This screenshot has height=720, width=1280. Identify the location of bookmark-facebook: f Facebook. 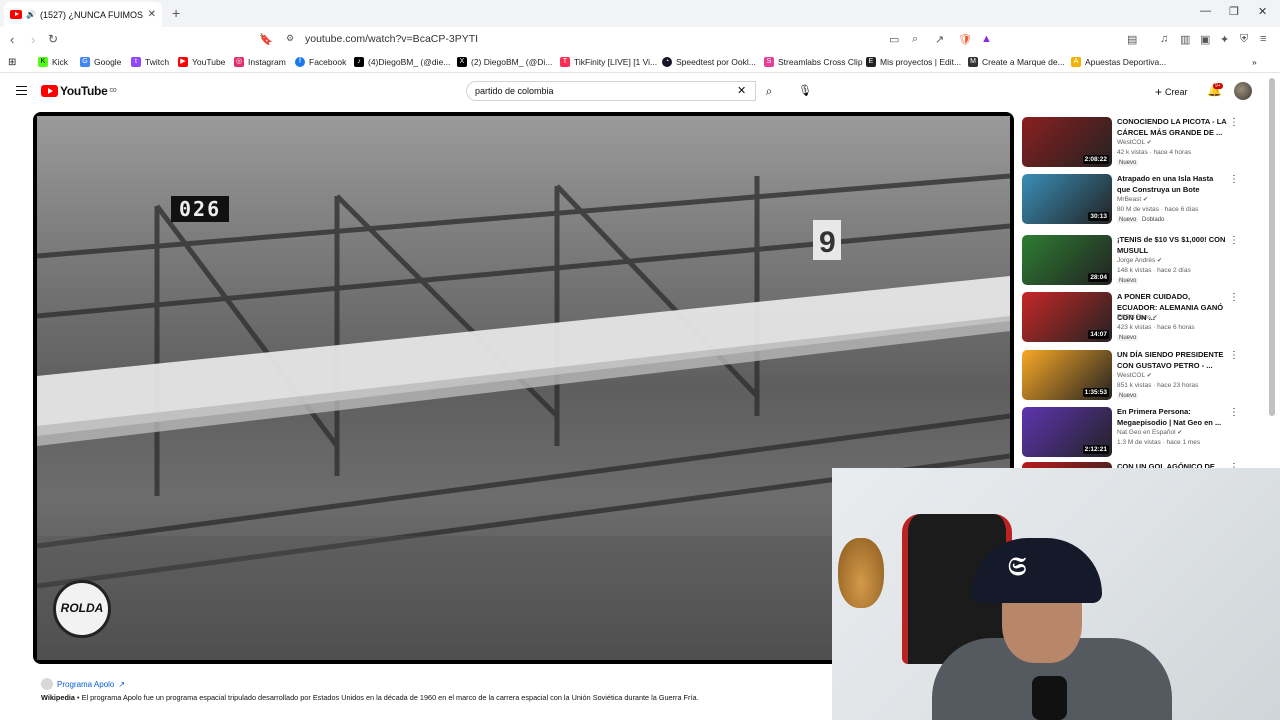
(320, 62).